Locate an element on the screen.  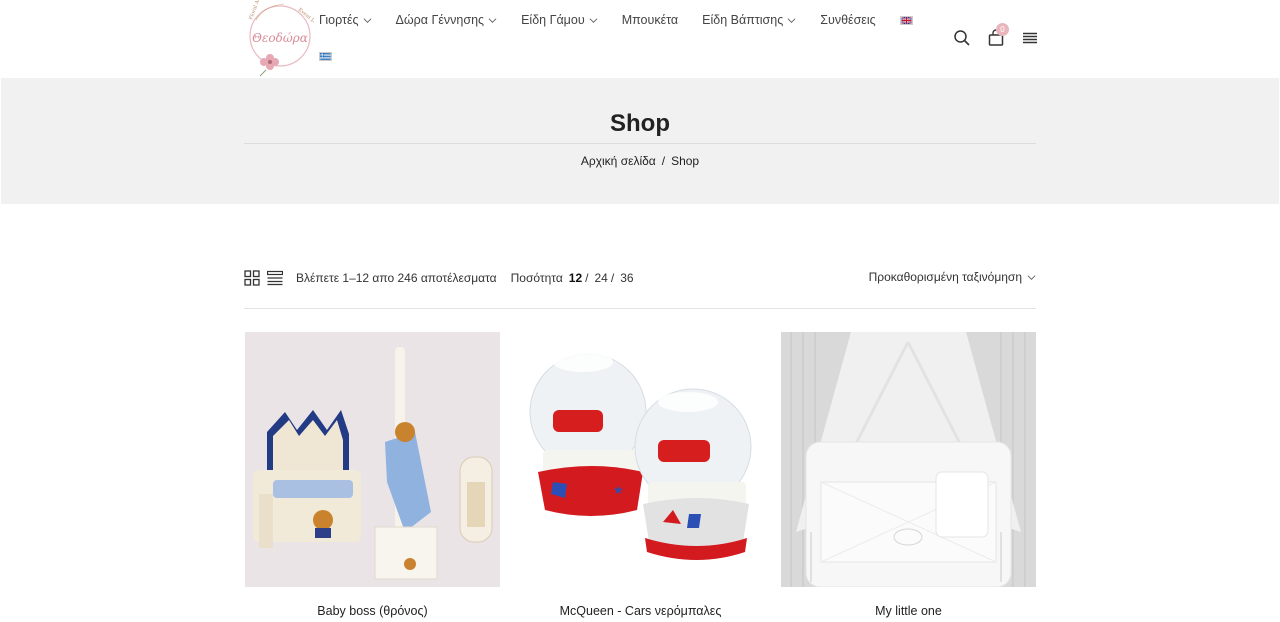
product-card: Baby boss (θρόνος) is located at coordinates (372, 475).